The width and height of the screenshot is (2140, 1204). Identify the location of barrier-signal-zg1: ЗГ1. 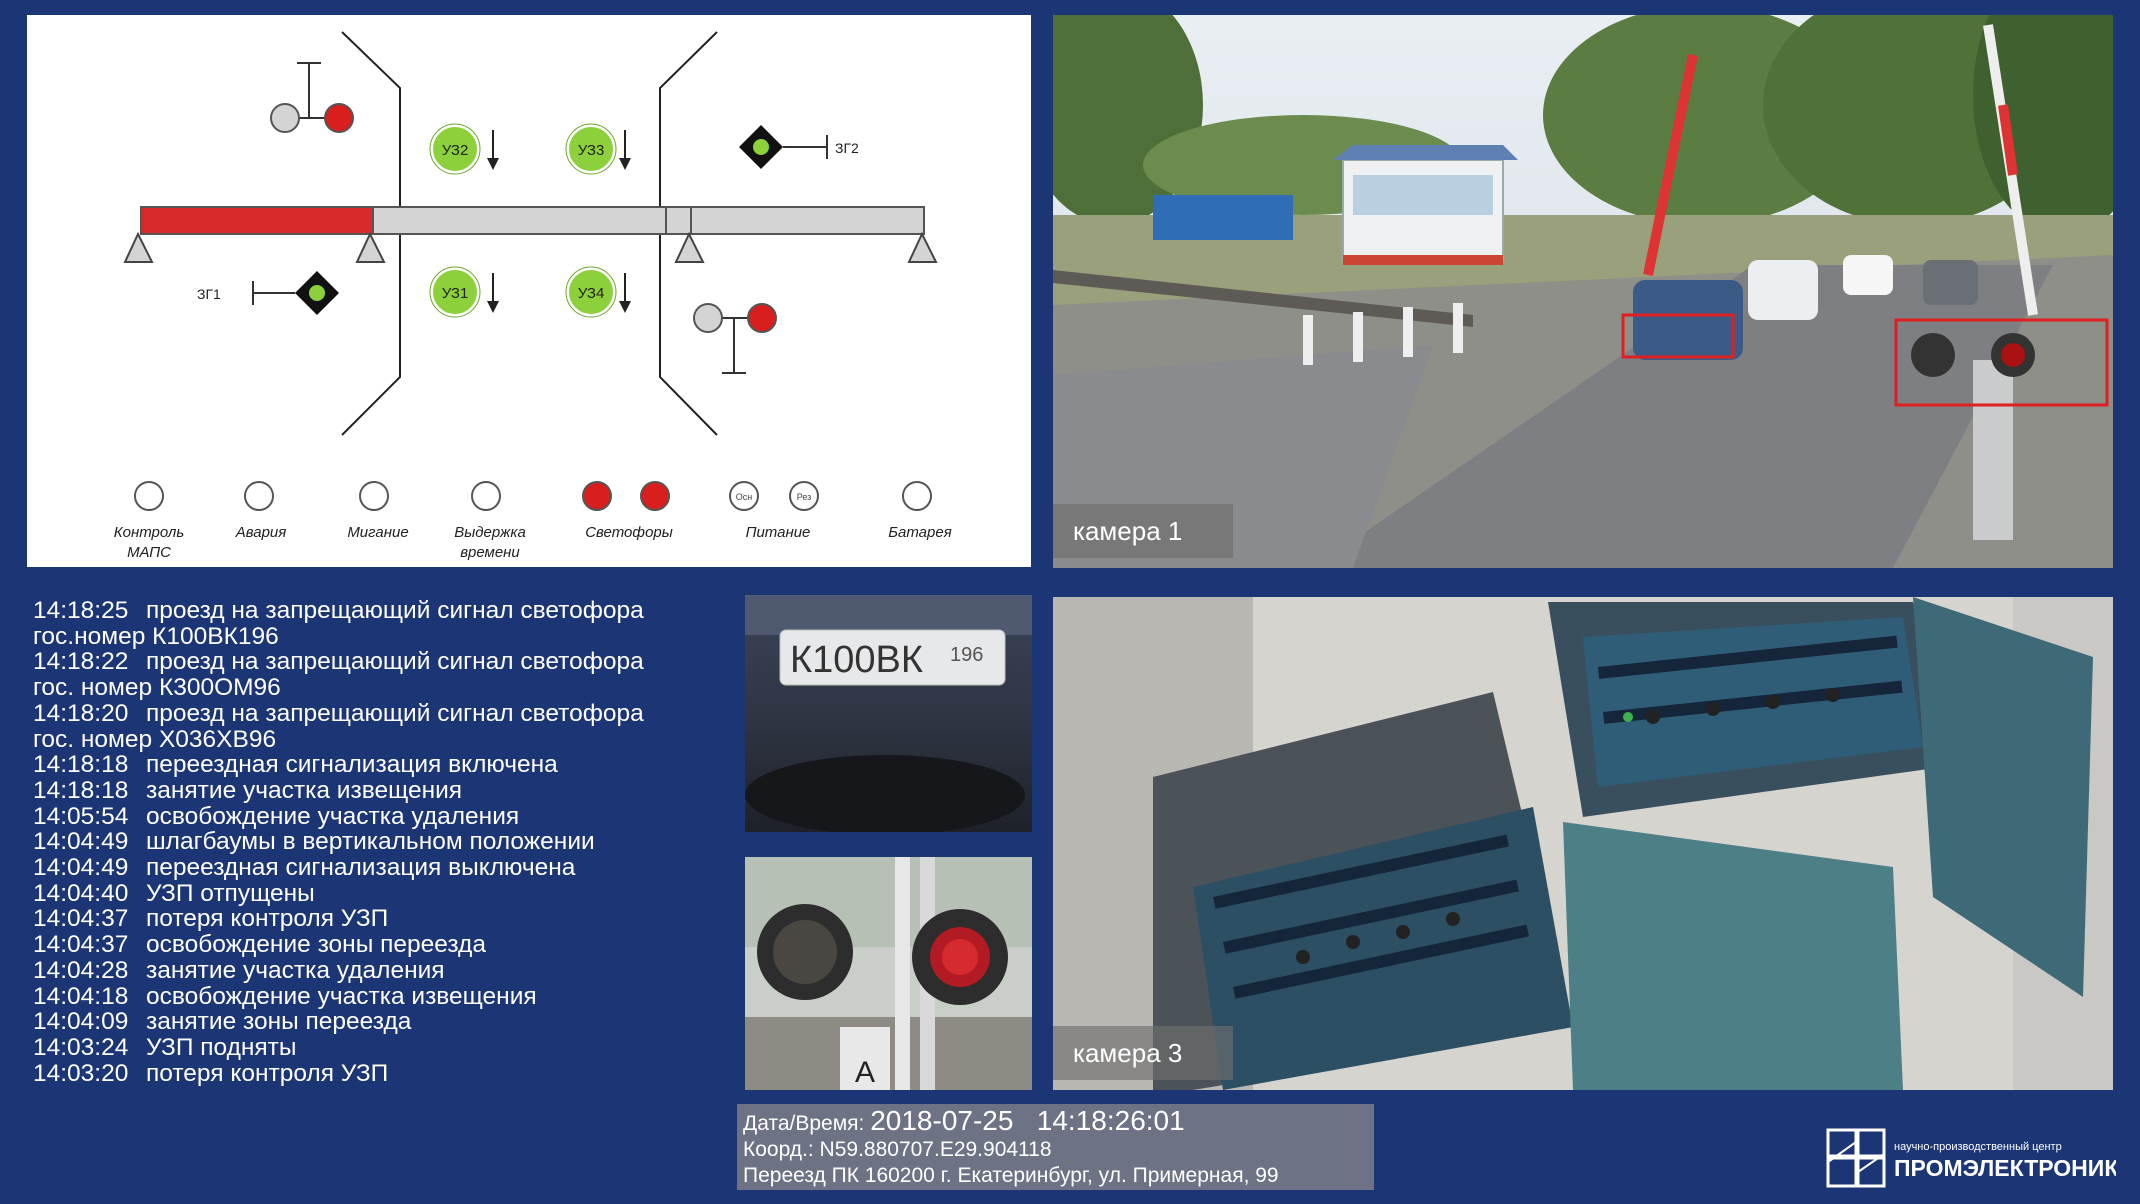
(268, 293).